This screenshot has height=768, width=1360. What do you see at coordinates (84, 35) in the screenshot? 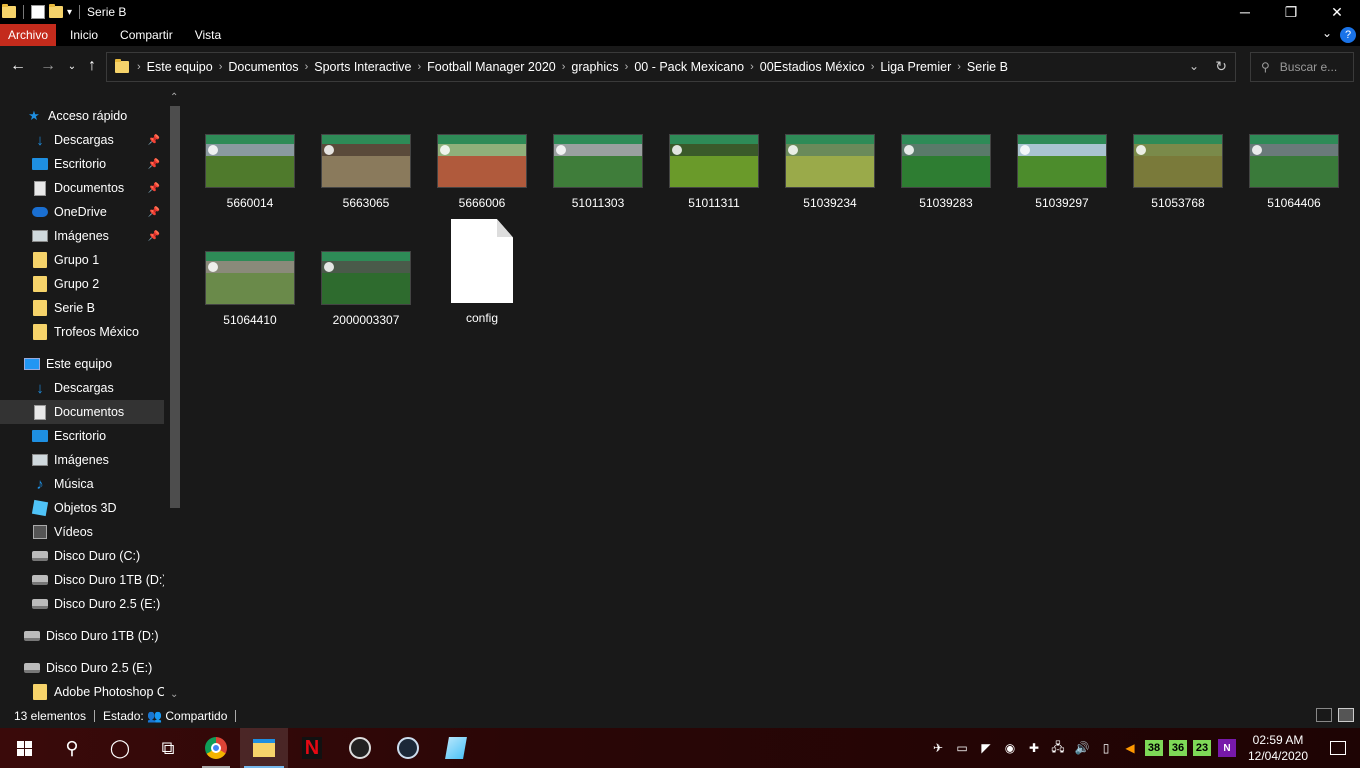
I see `tab-inicio: Inicio` at bounding box center [84, 35].